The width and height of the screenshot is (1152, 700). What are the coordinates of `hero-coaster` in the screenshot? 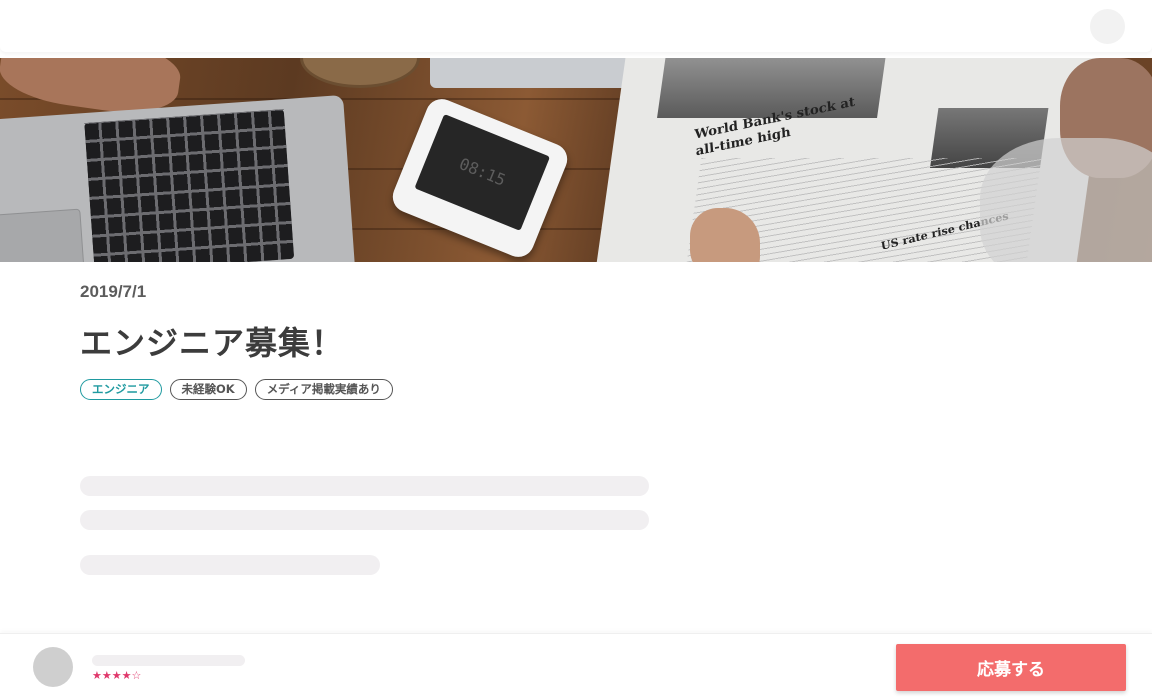 It's located at (360, 73).